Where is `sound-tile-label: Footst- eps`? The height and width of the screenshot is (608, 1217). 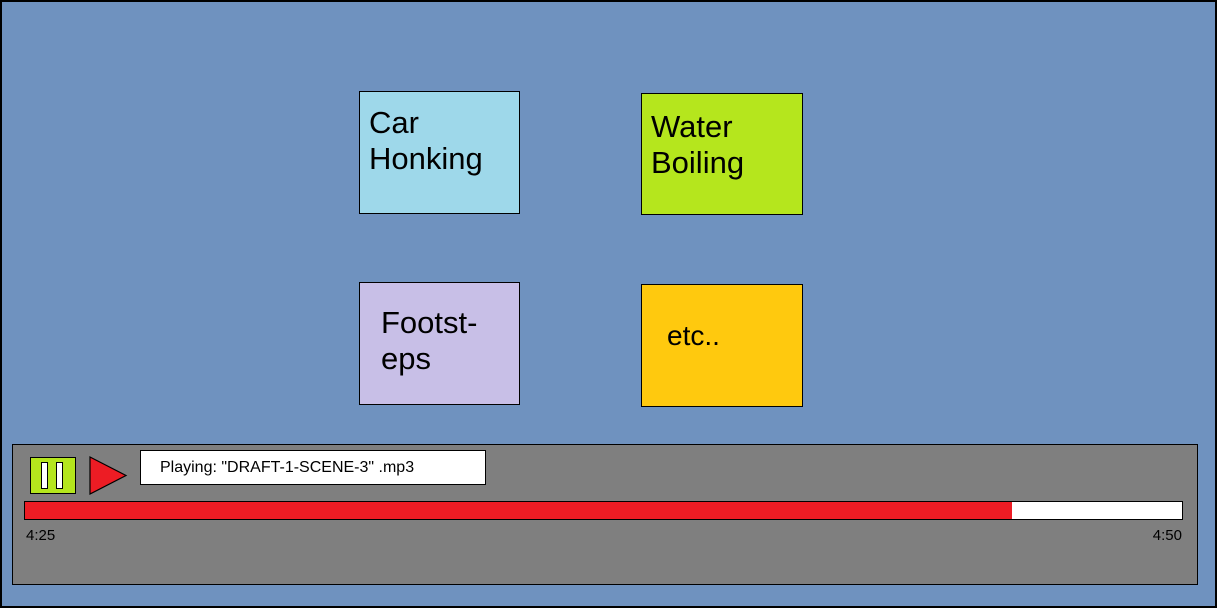
sound-tile-label: Footst- eps is located at coordinates (429, 340).